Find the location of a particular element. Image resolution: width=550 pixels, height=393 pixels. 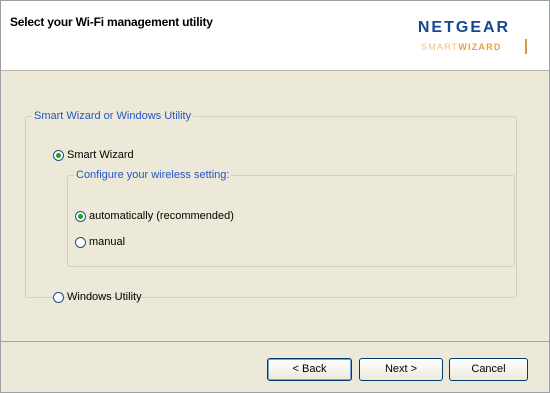

automatic-radio is located at coordinates (80, 216).